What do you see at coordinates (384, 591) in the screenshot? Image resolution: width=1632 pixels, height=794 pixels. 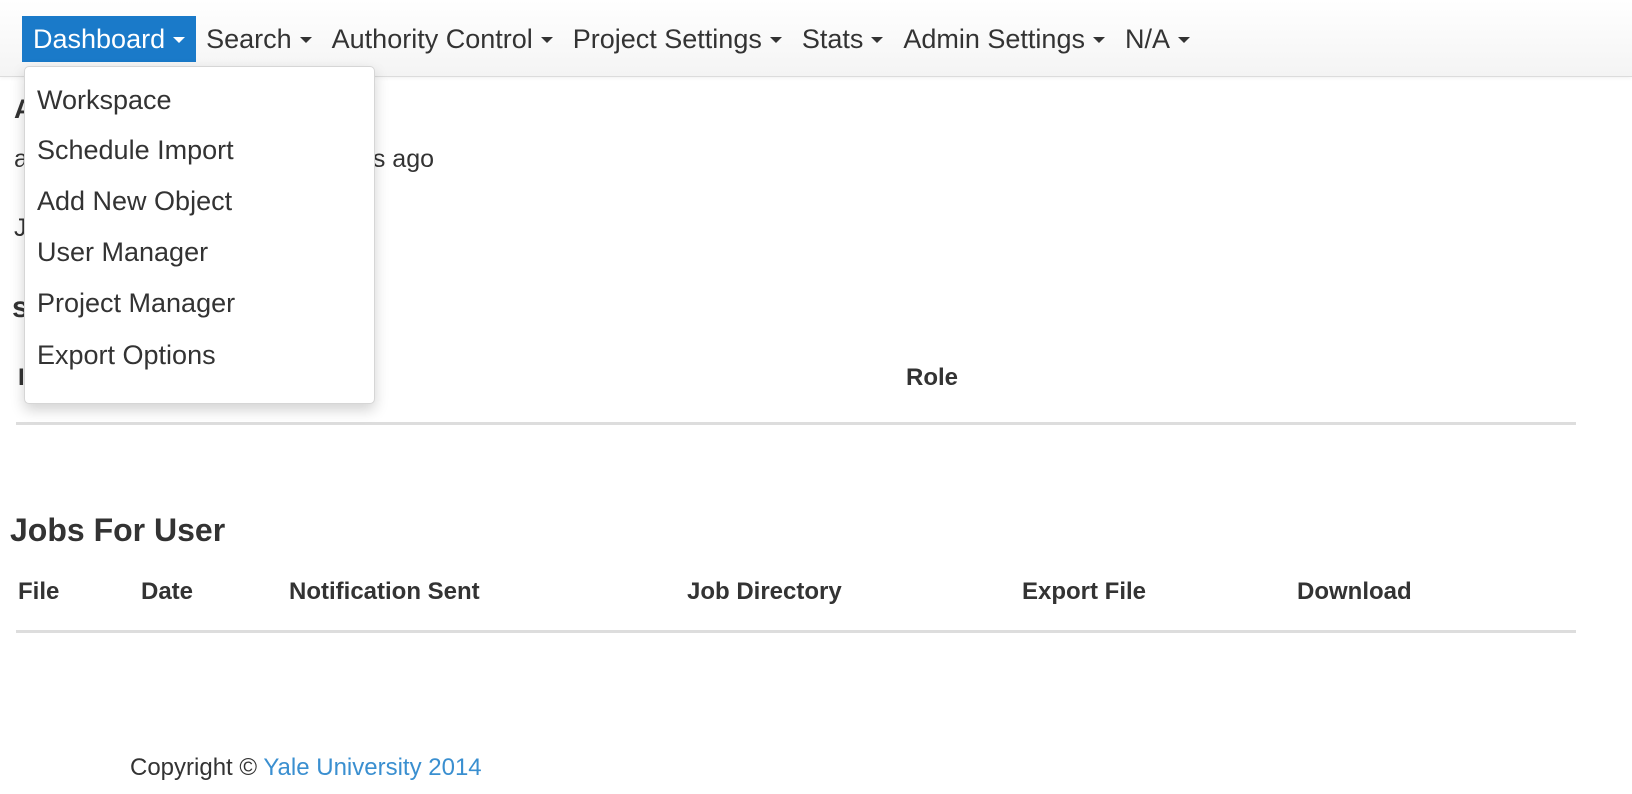 I see `jobs-col-notification-sent: Notification Sent` at bounding box center [384, 591].